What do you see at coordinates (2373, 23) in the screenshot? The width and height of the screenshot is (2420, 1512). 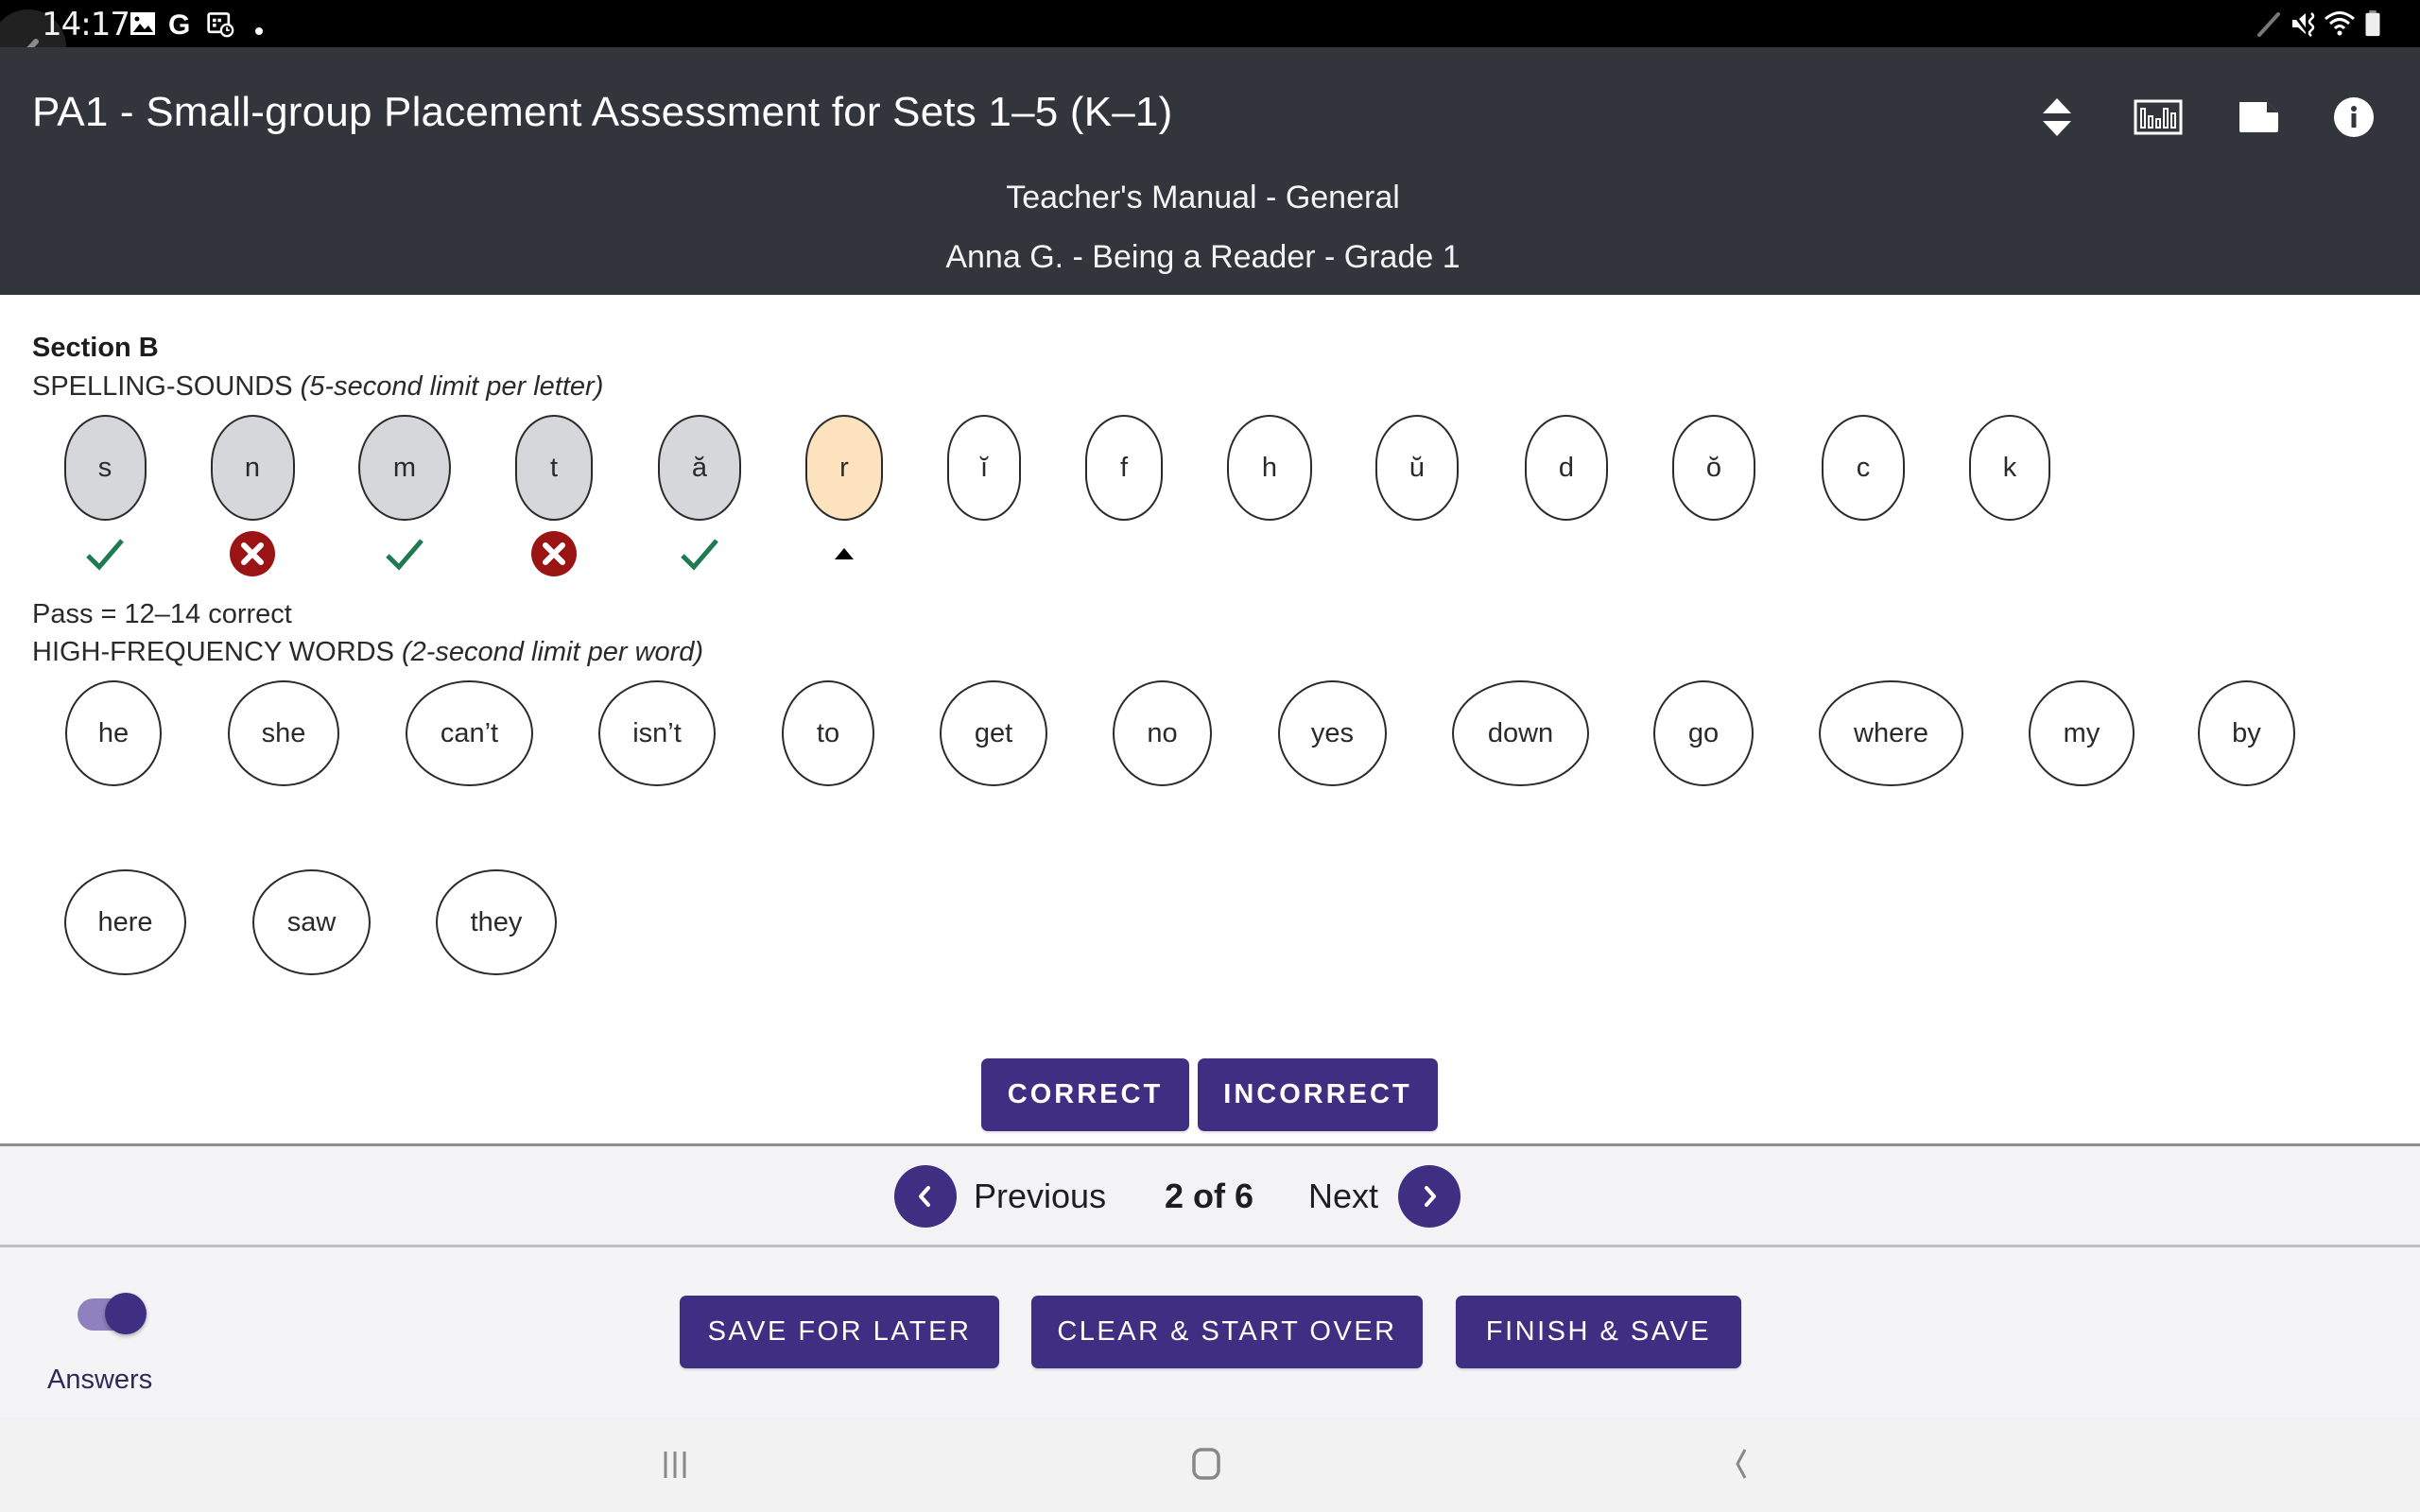 I see `battery-icon` at bounding box center [2373, 23].